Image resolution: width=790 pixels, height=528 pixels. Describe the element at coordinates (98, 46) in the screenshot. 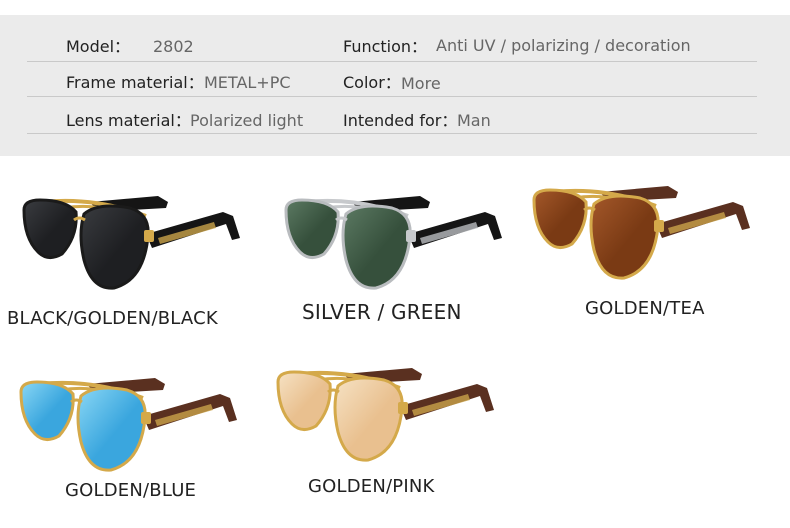

I see `model-label: Model：` at that location.